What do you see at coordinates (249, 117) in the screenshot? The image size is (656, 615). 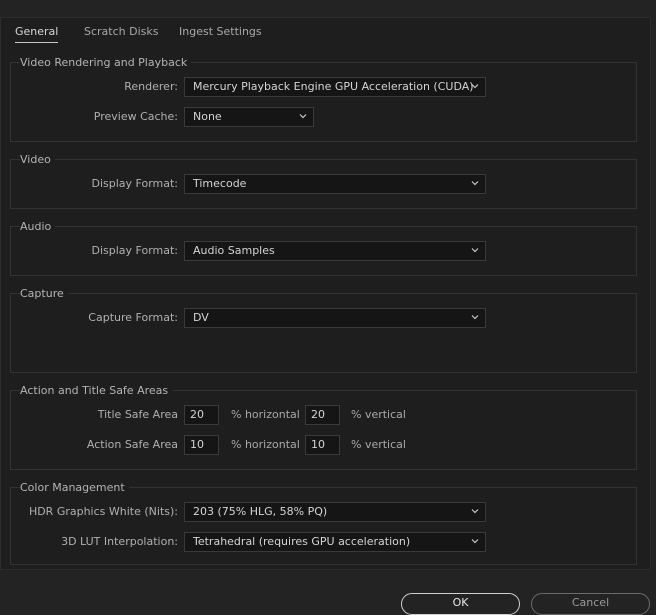 I see `preview-cache-dropdown: None` at bounding box center [249, 117].